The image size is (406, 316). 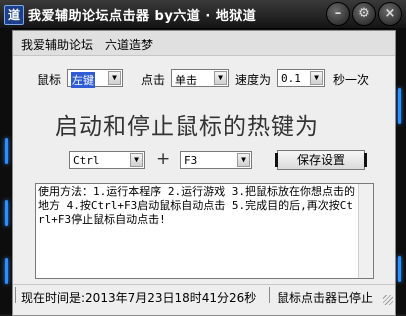 What do you see at coordinates (129, 44) in the screenshot?
I see `author-link: 六道造梦` at bounding box center [129, 44].